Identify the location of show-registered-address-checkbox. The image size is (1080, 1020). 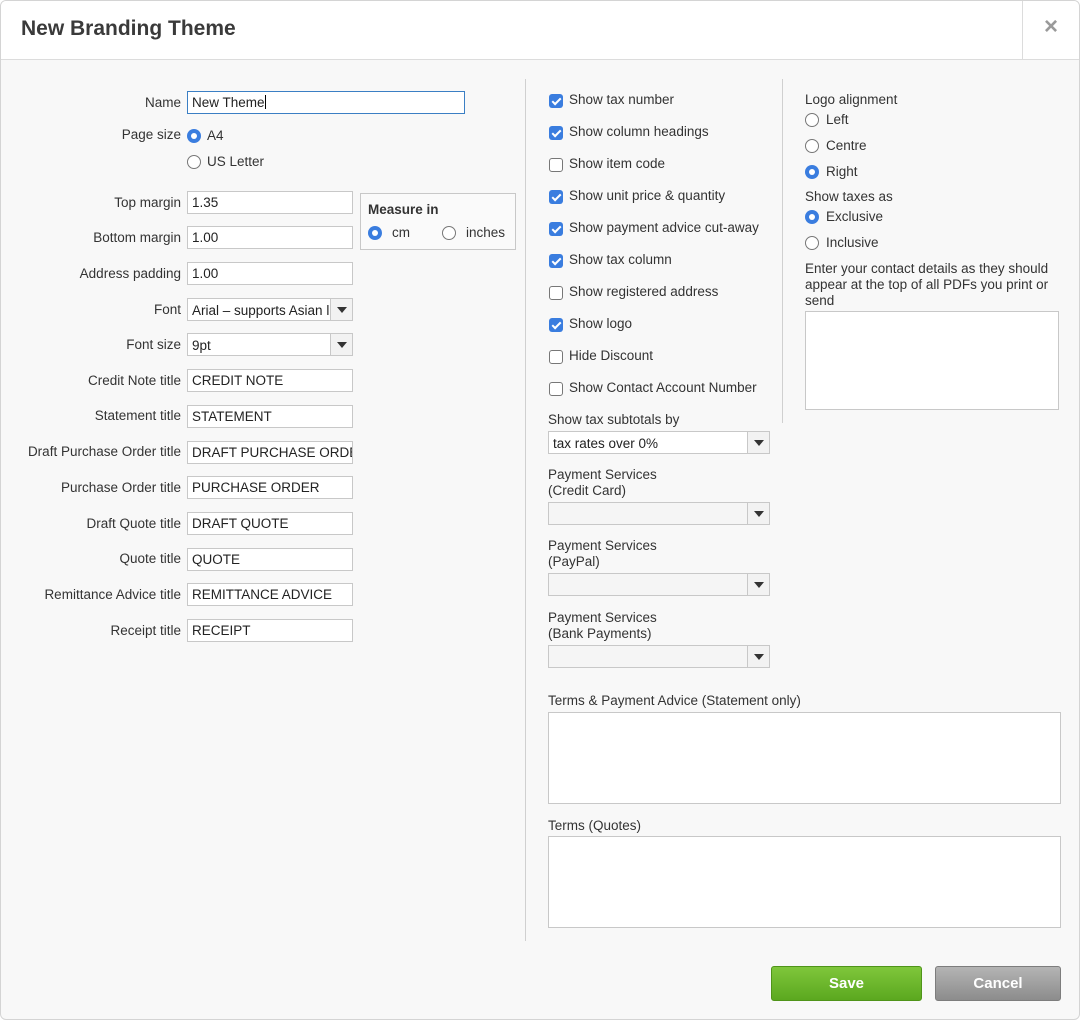
(556, 293).